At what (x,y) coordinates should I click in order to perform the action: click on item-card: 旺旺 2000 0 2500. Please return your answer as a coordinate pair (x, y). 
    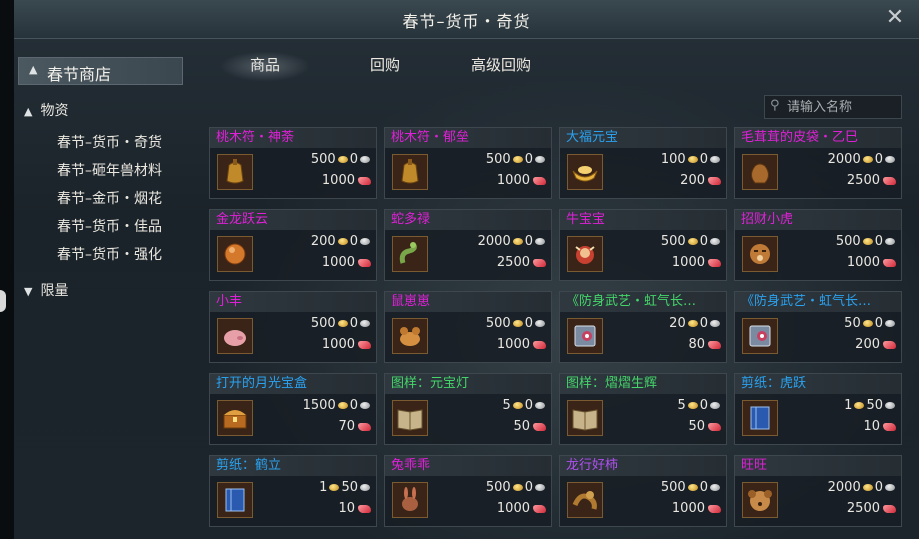
    Looking at the image, I should click on (818, 491).